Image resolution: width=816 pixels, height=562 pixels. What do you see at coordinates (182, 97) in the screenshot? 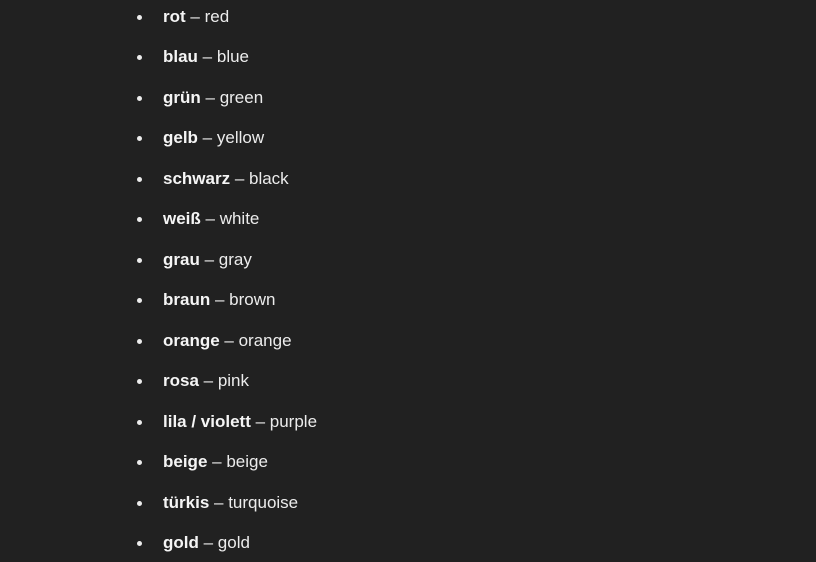
I see `german-term: grün` at bounding box center [182, 97].